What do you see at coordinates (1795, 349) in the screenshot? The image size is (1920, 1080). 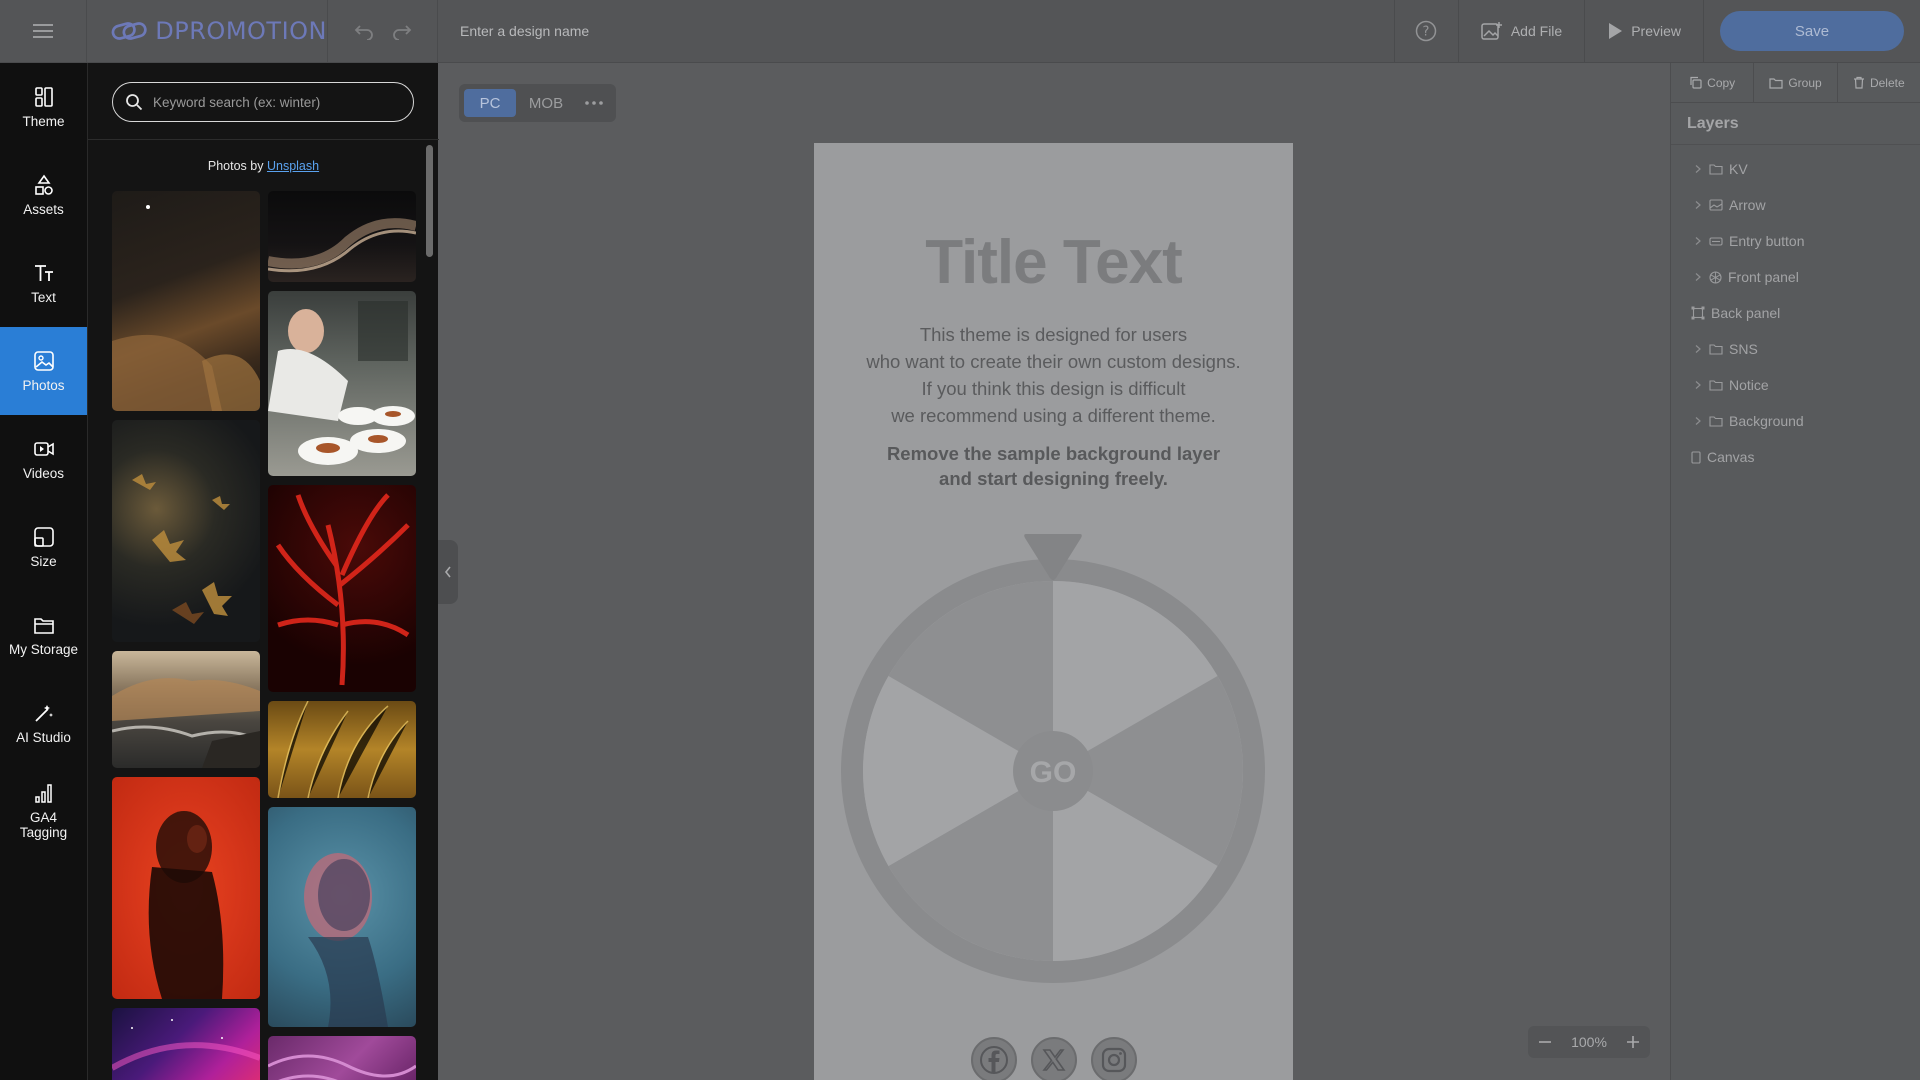 I see `layer-item-sns: SNS` at bounding box center [1795, 349].